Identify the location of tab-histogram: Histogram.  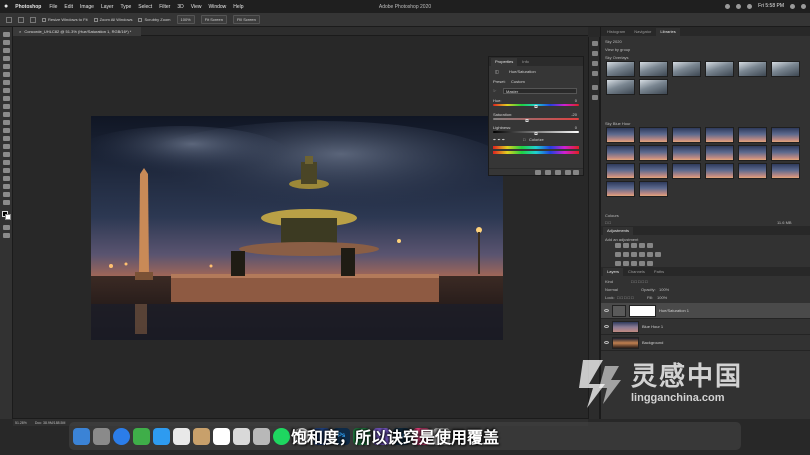
(616, 32).